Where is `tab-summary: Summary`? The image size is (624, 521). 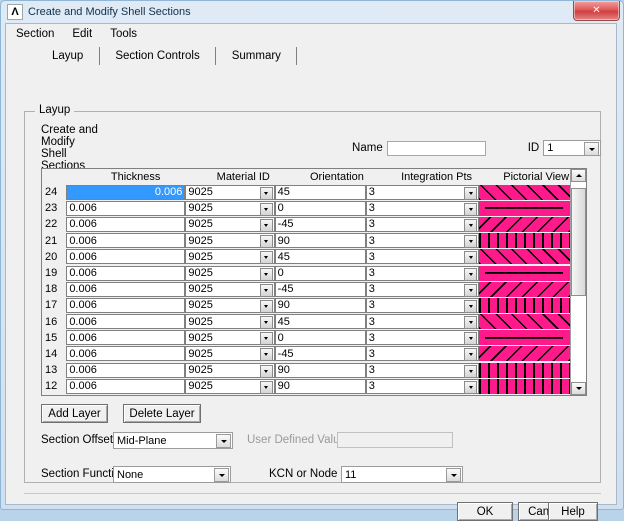
tab-summary: Summary is located at coordinates (257, 56).